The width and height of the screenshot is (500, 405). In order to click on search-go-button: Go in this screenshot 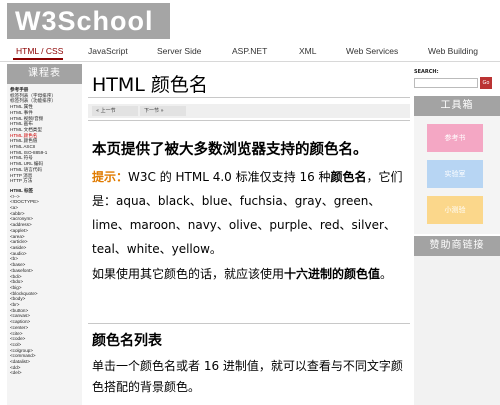, I will do `click(486, 83)`.